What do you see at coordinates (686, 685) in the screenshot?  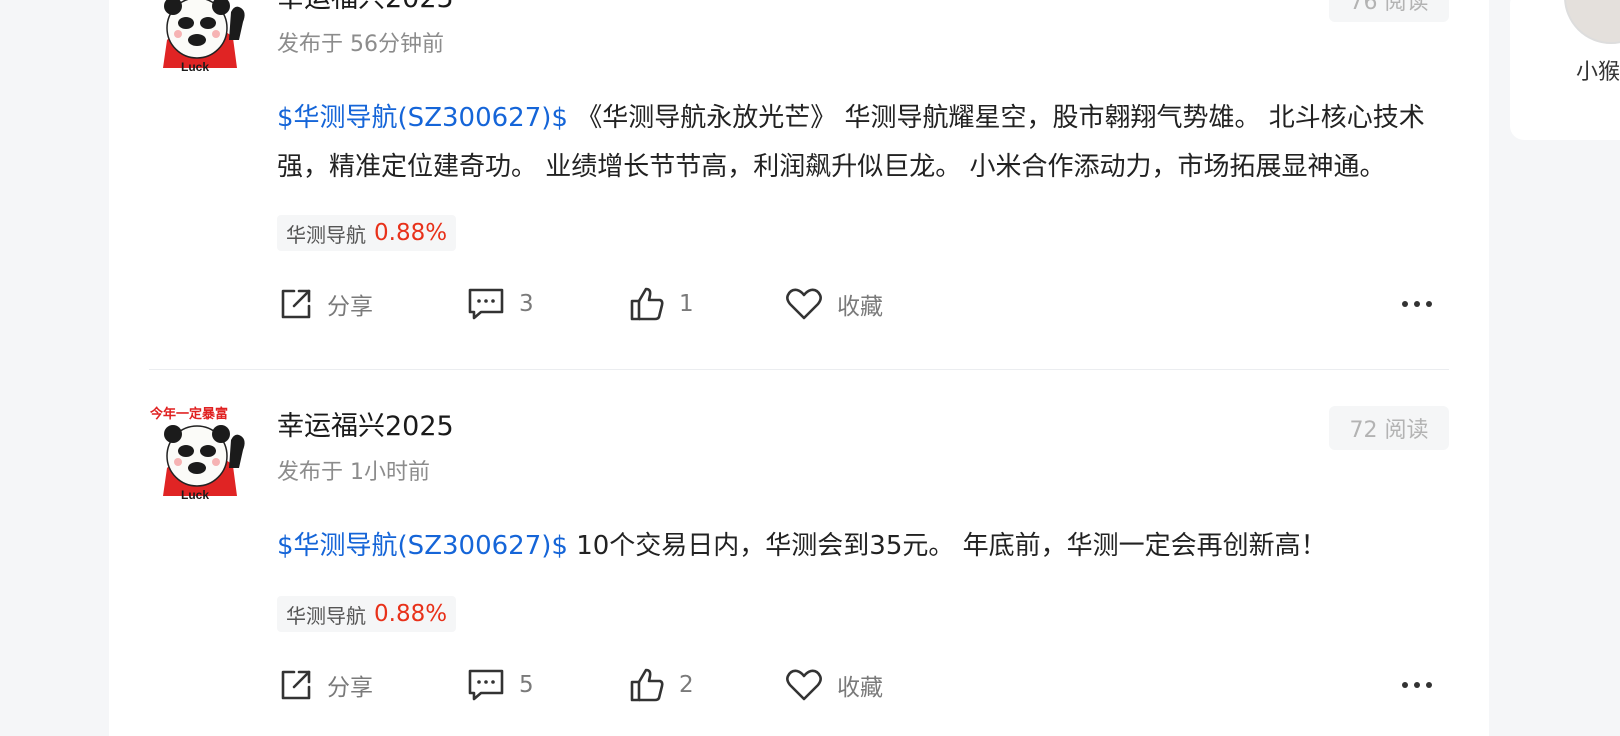 I see `like-count: 2` at bounding box center [686, 685].